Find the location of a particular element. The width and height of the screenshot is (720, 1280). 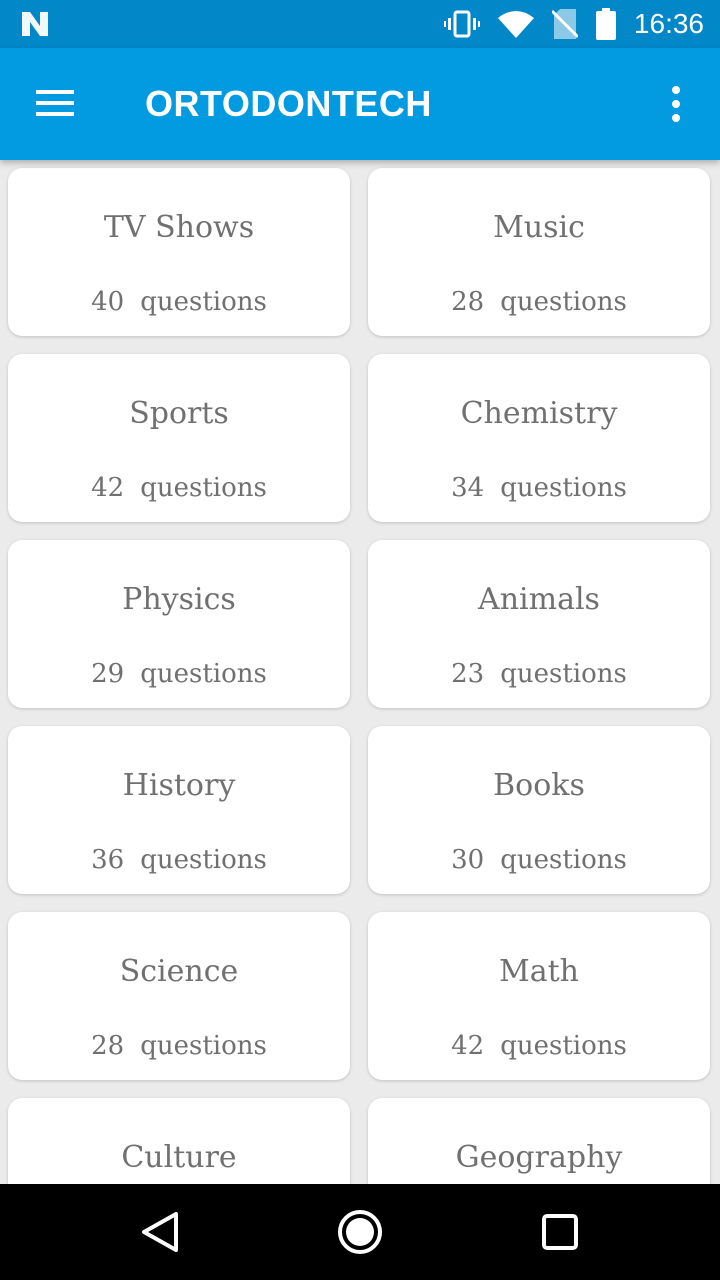

question-count: 40 questions is located at coordinates (179, 302).